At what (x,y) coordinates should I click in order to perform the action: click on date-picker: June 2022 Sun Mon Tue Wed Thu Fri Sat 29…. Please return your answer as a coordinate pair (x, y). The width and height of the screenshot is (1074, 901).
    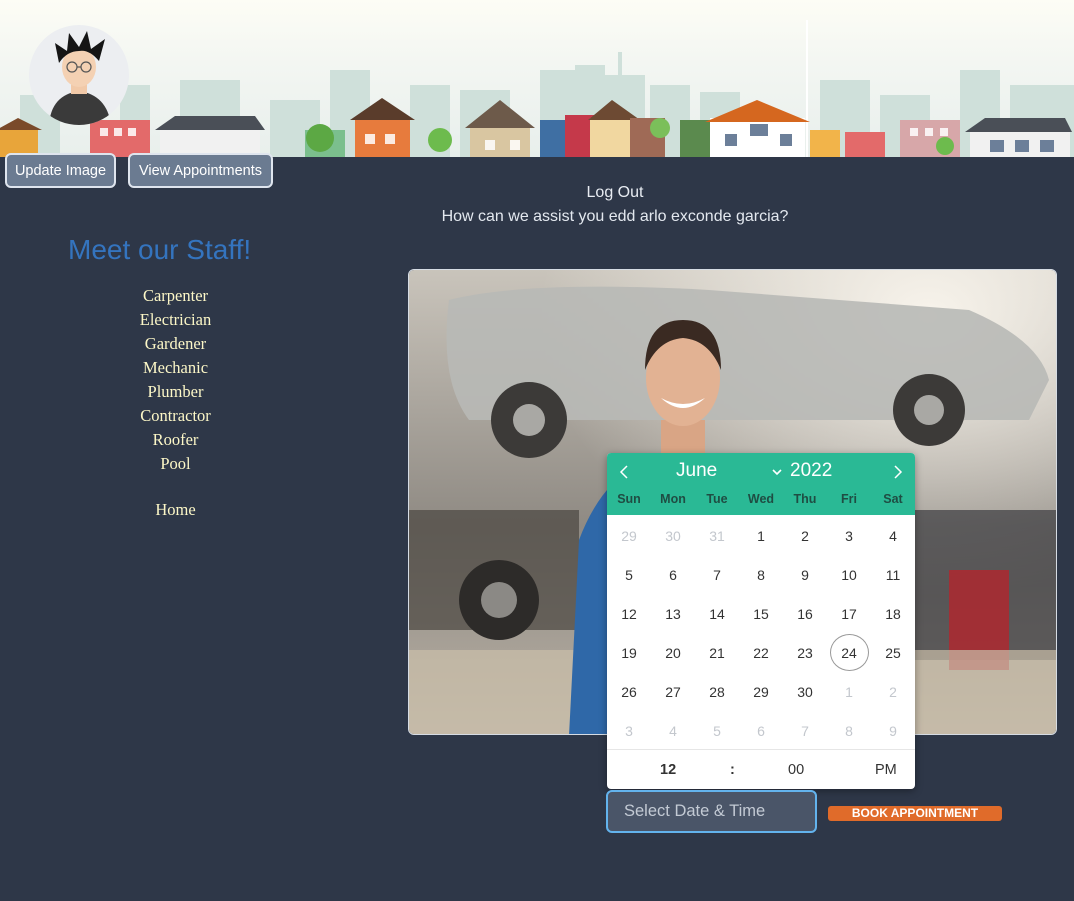
    Looking at the image, I should click on (761, 621).